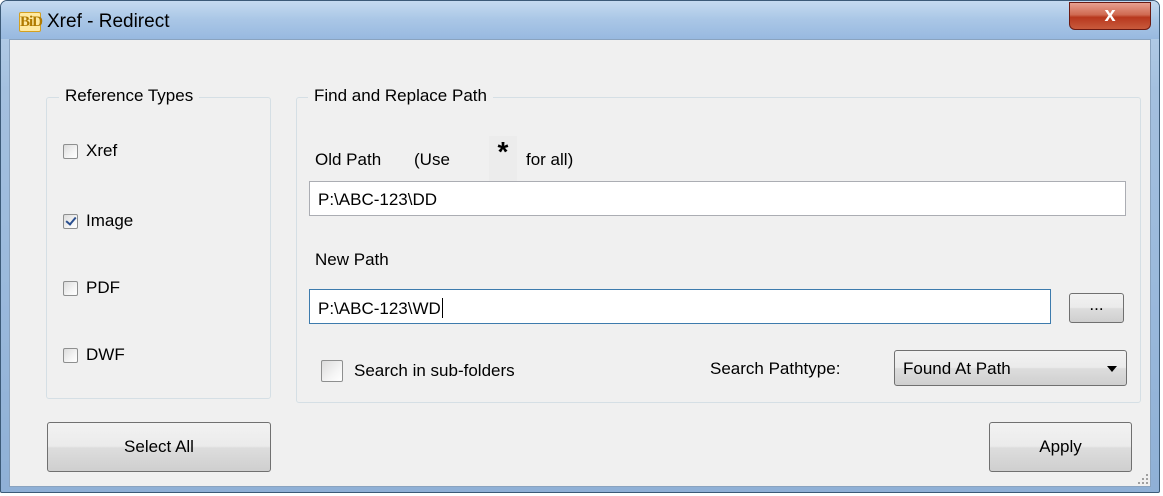 The height and width of the screenshot is (496, 1163). I want to click on old-path-hint-suffix: for all), so click(550, 159).